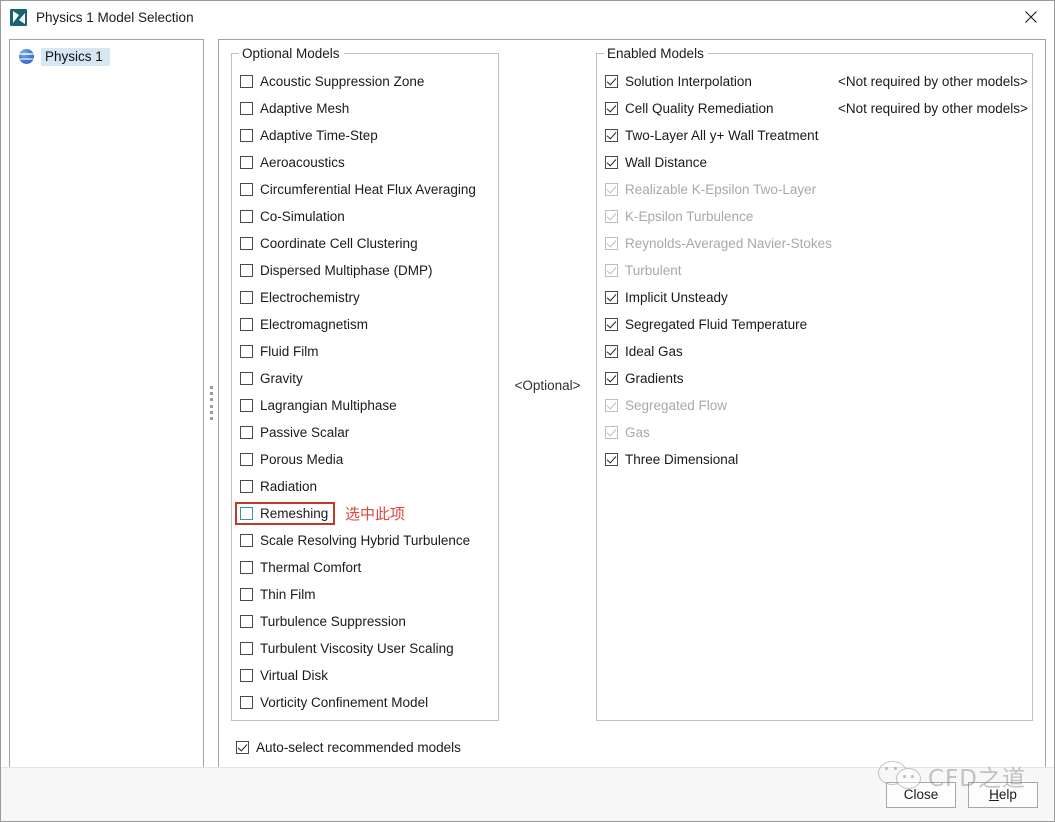 Image resolution: width=1055 pixels, height=822 pixels. I want to click on close-icon, so click(1031, 17).